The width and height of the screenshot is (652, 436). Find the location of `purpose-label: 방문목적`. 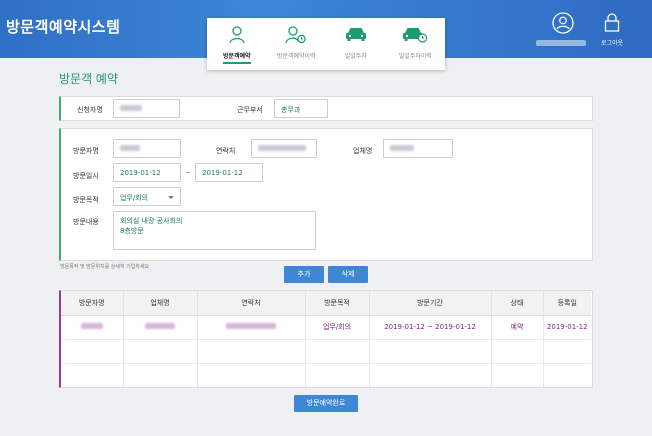

purpose-label: 방문목적 is located at coordinates (86, 200).